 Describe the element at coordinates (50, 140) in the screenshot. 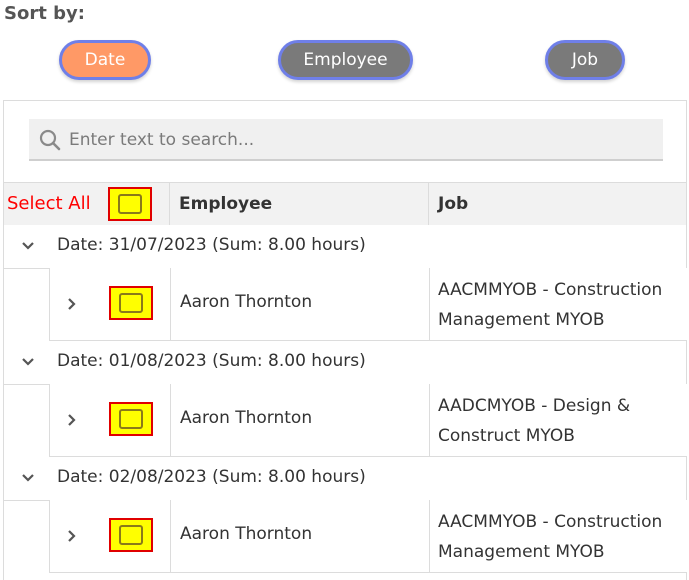

I see `search-icon` at that location.